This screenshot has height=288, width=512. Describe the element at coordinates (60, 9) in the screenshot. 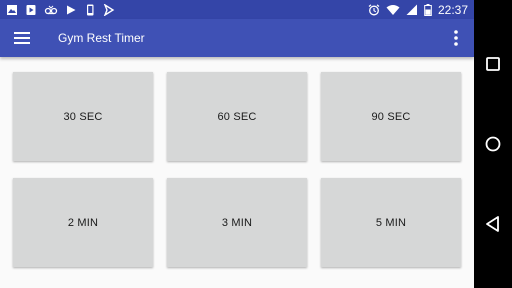

I see `notification-icons` at that location.